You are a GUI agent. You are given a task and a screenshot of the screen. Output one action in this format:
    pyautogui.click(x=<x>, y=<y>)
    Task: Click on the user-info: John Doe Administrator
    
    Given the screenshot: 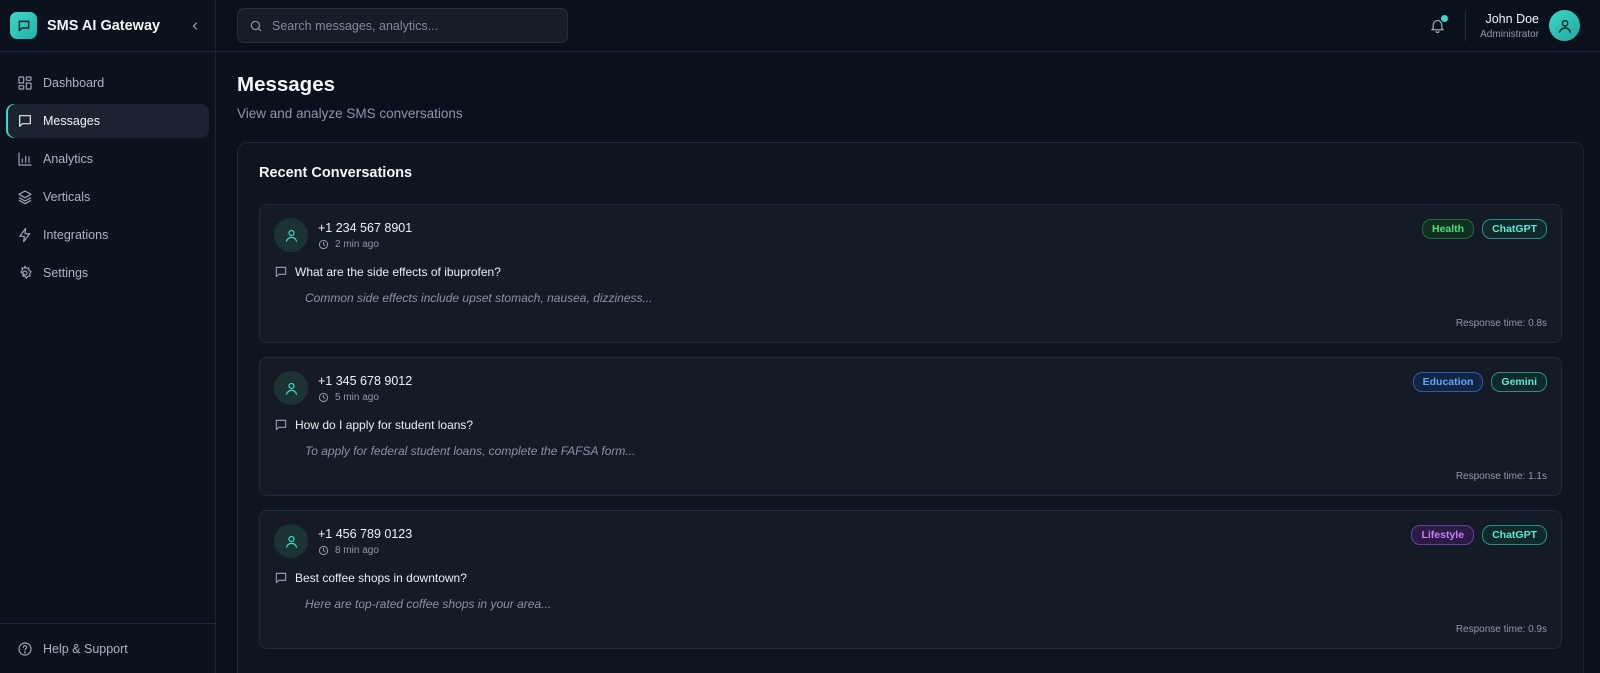 What is the action you would take?
    pyautogui.click(x=1509, y=26)
    